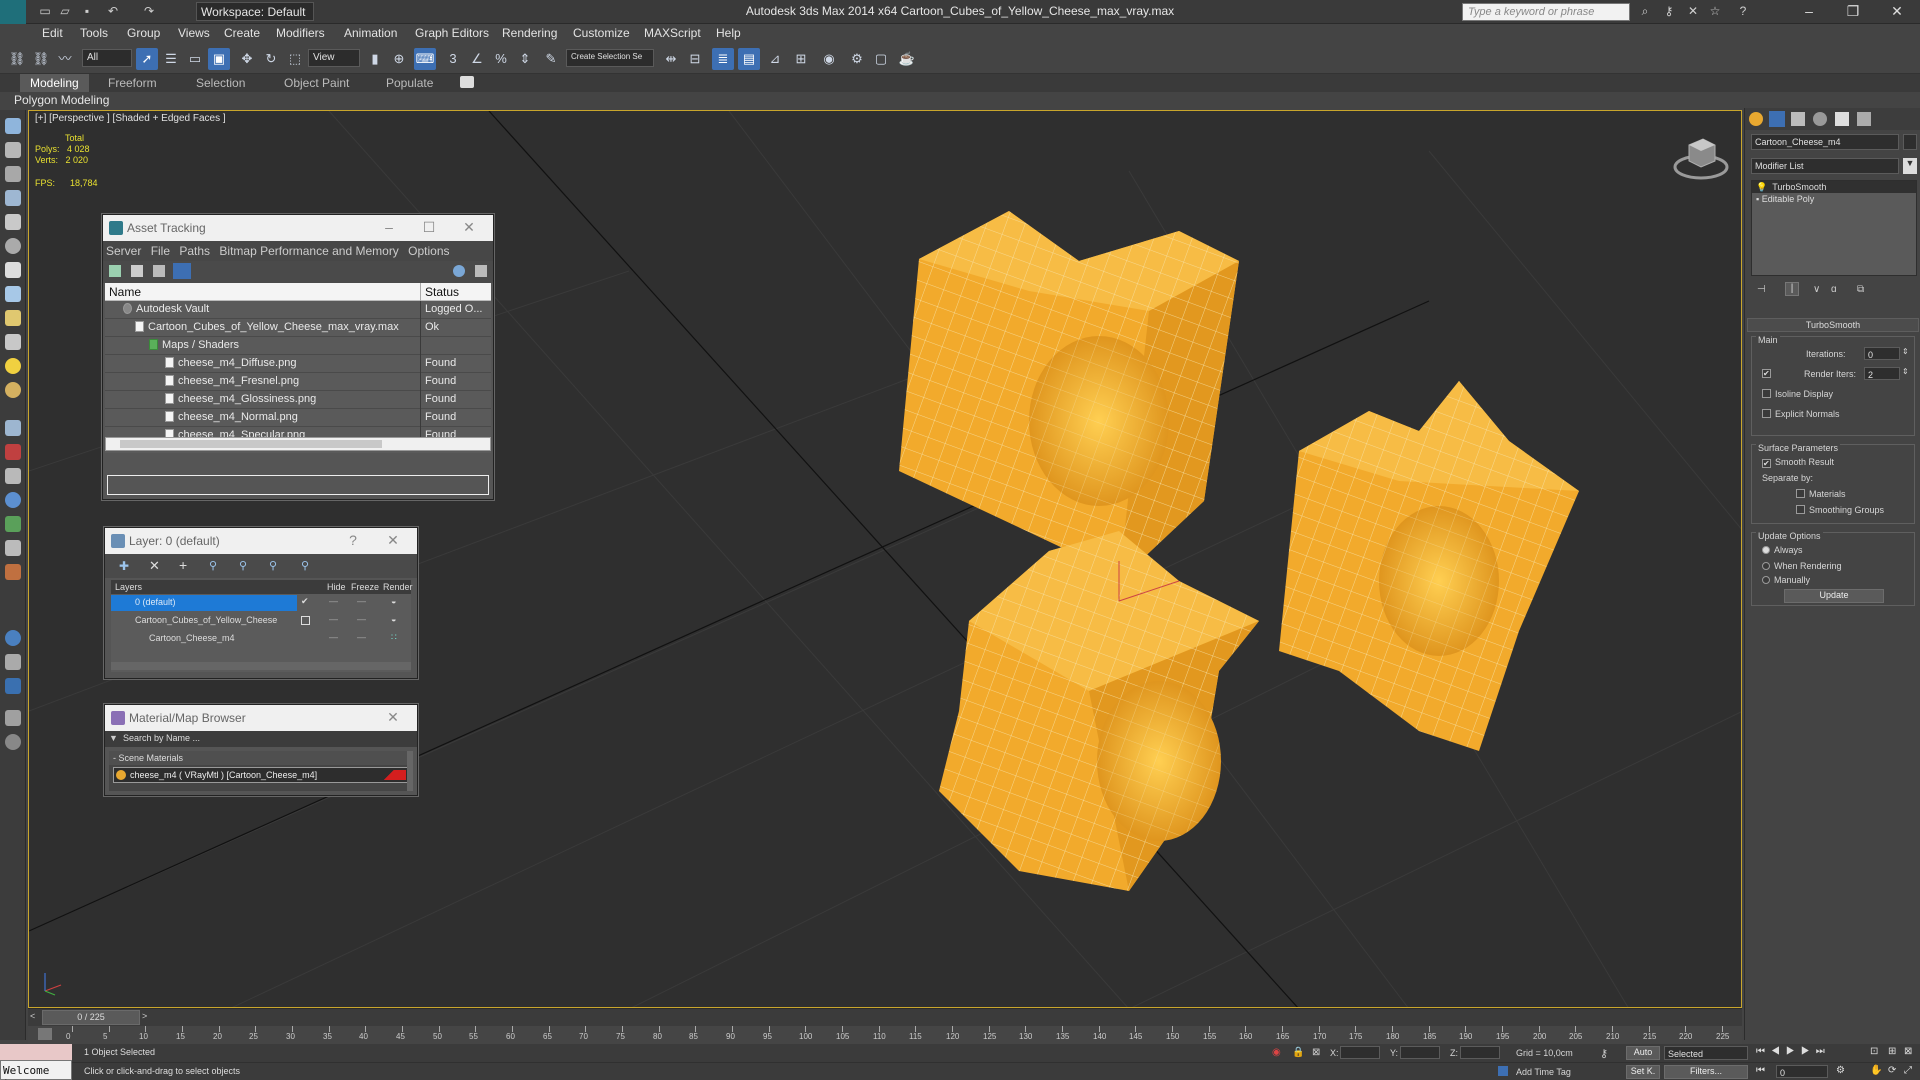  What do you see at coordinates (160, 251) in the screenshot?
I see `menu-file: File` at bounding box center [160, 251].